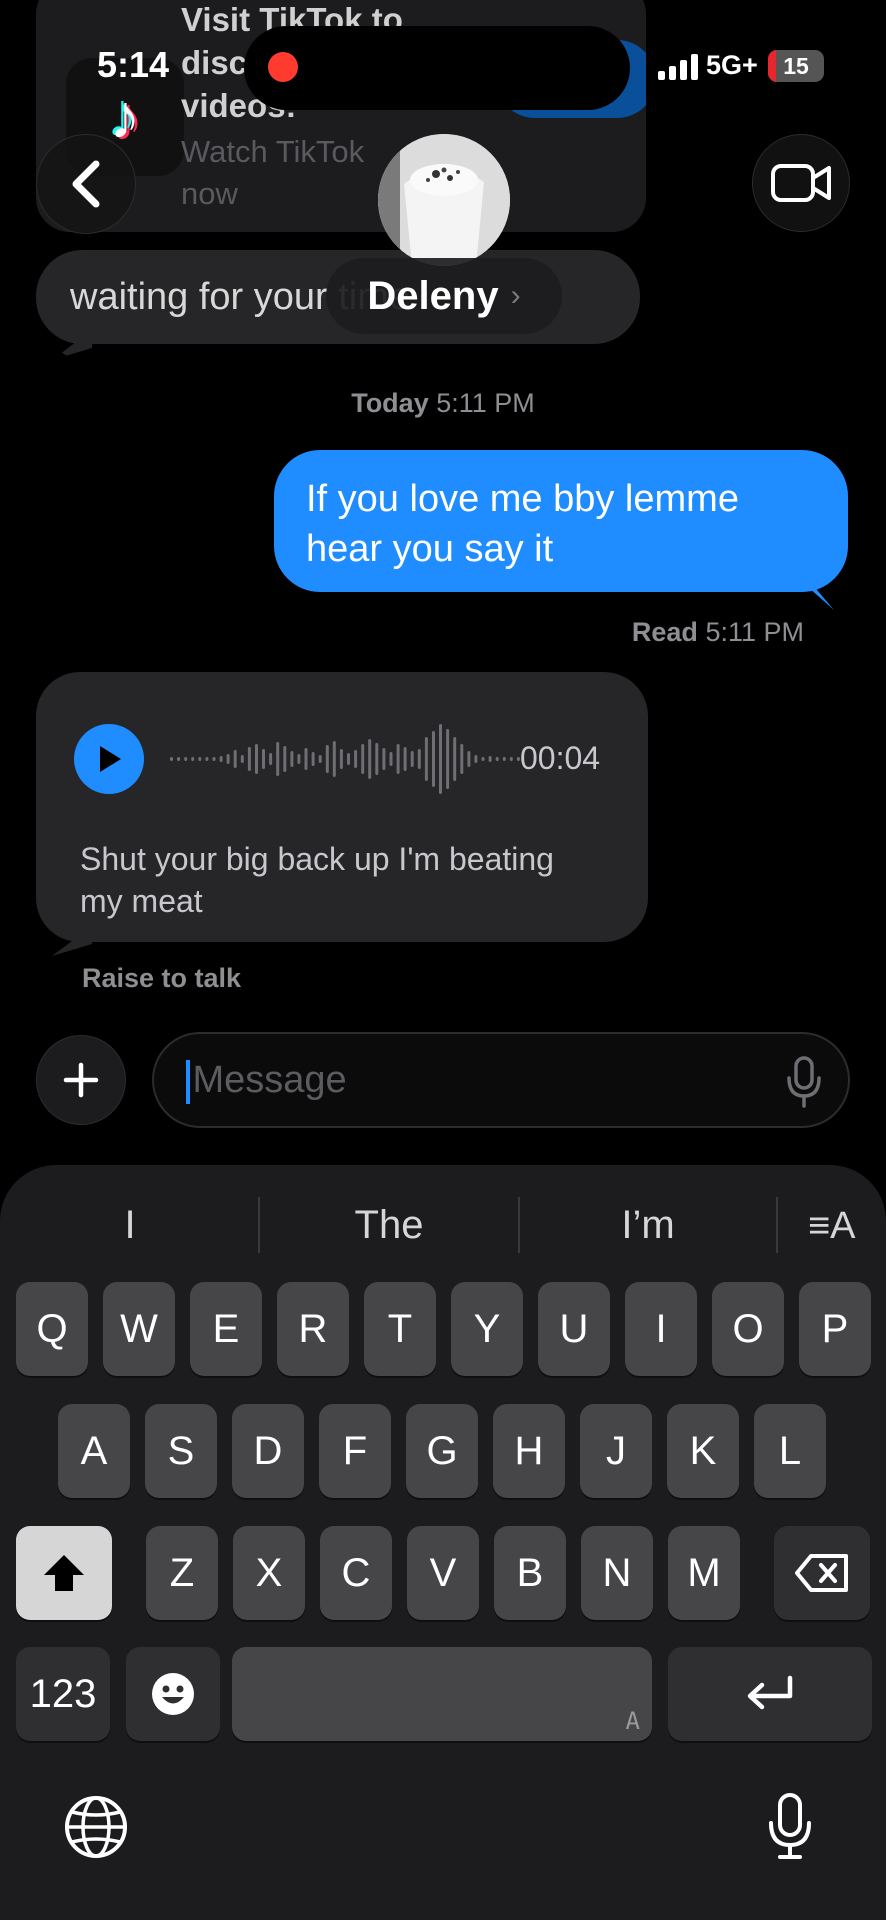 The width and height of the screenshot is (886, 1920). What do you see at coordinates (561, 521) in the screenshot?
I see `outgoing-message-bubble: If you love me bby lemme hear you say it` at bounding box center [561, 521].